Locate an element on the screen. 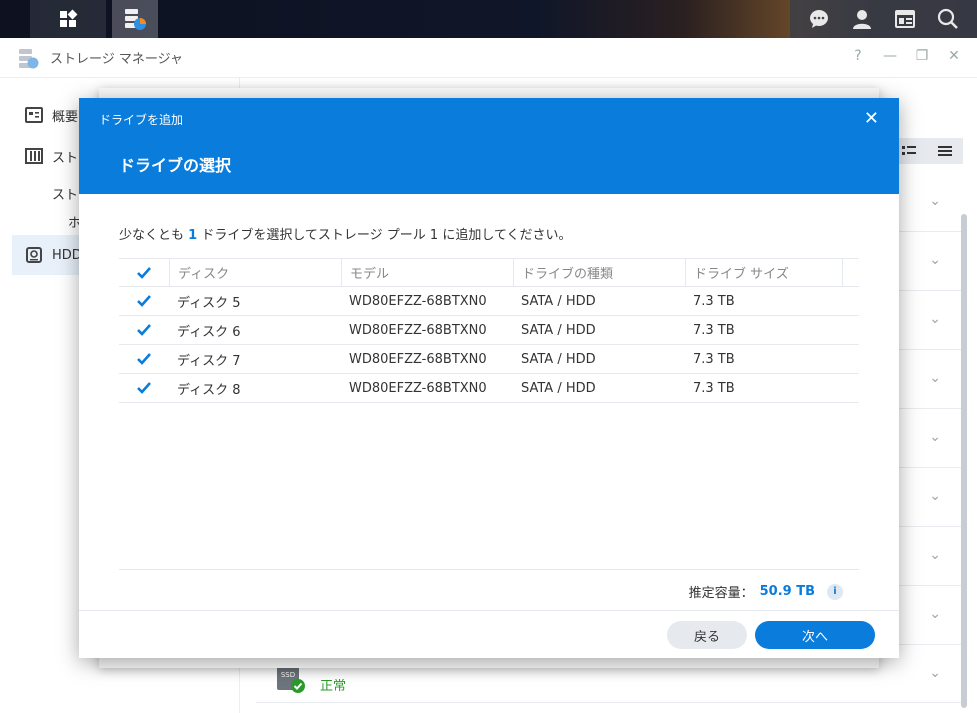 This screenshot has height=713, width=977. cell-disk: ディスク 5 is located at coordinates (209, 303).